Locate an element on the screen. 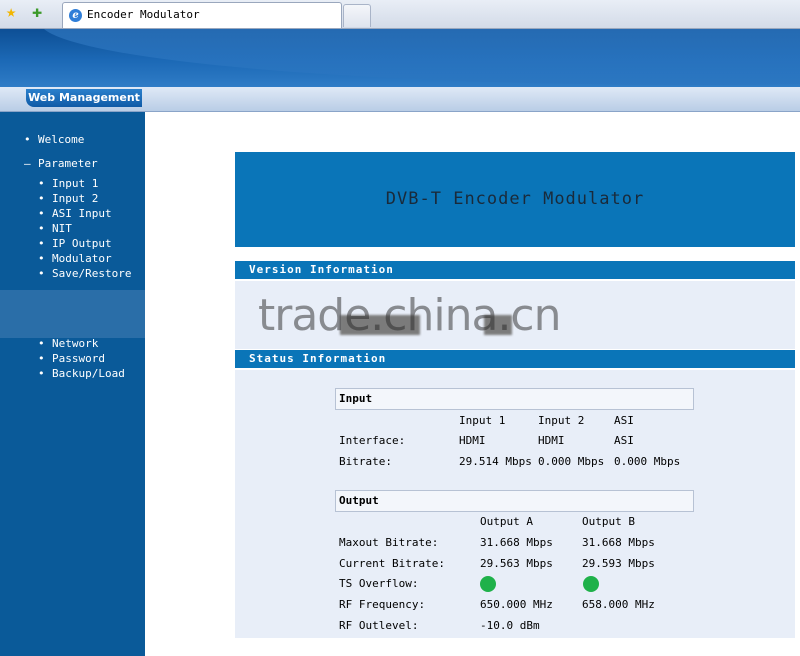 Image resolution: width=800 pixels, height=656 pixels. rf-frequency-a: 650.000 MHz is located at coordinates (516, 604).